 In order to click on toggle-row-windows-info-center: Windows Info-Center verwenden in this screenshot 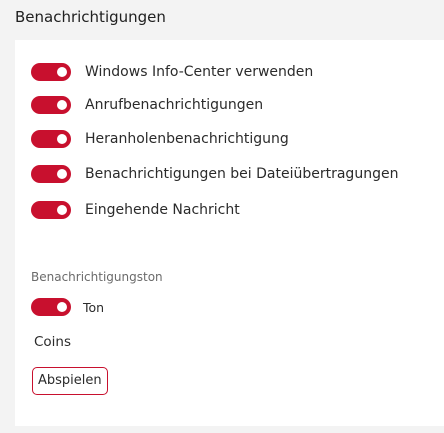, I will do `click(172, 72)`.